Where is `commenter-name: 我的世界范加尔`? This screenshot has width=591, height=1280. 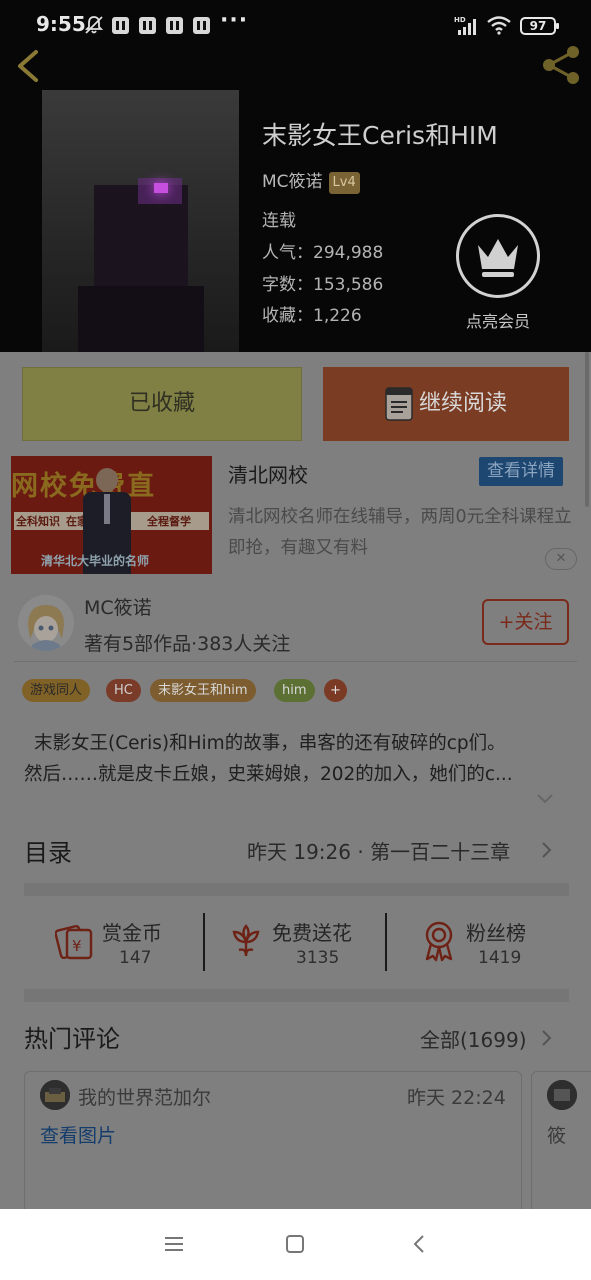
commenter-name: 我的世界范加尔 is located at coordinates (144, 1096).